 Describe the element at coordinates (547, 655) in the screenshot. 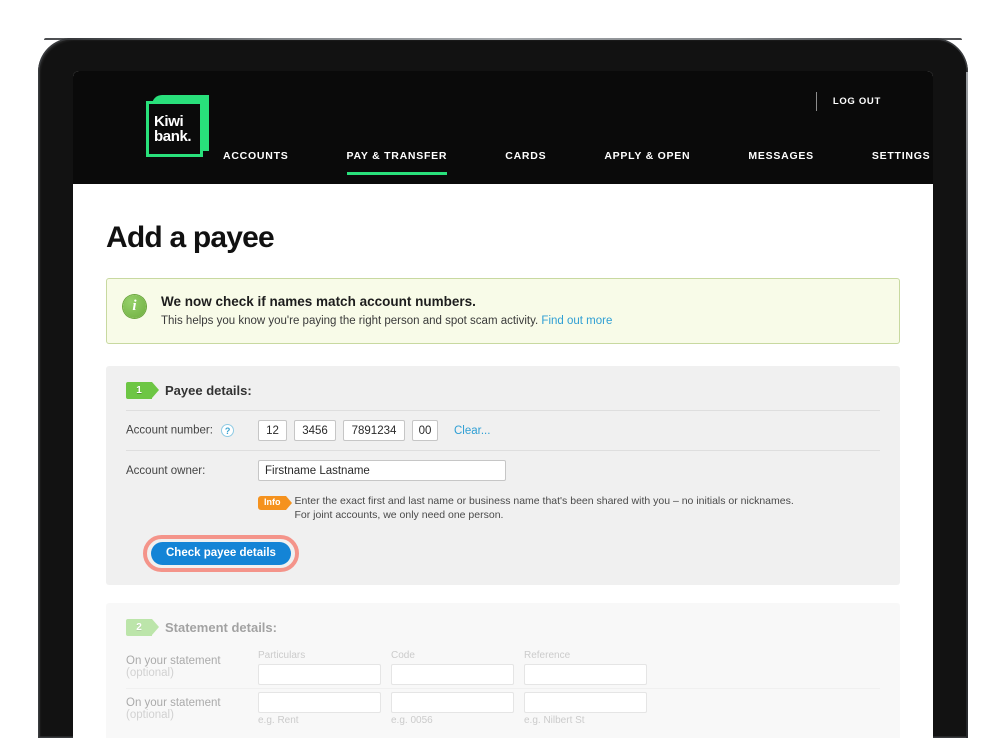

I see `column-header-reference: Reference` at that location.